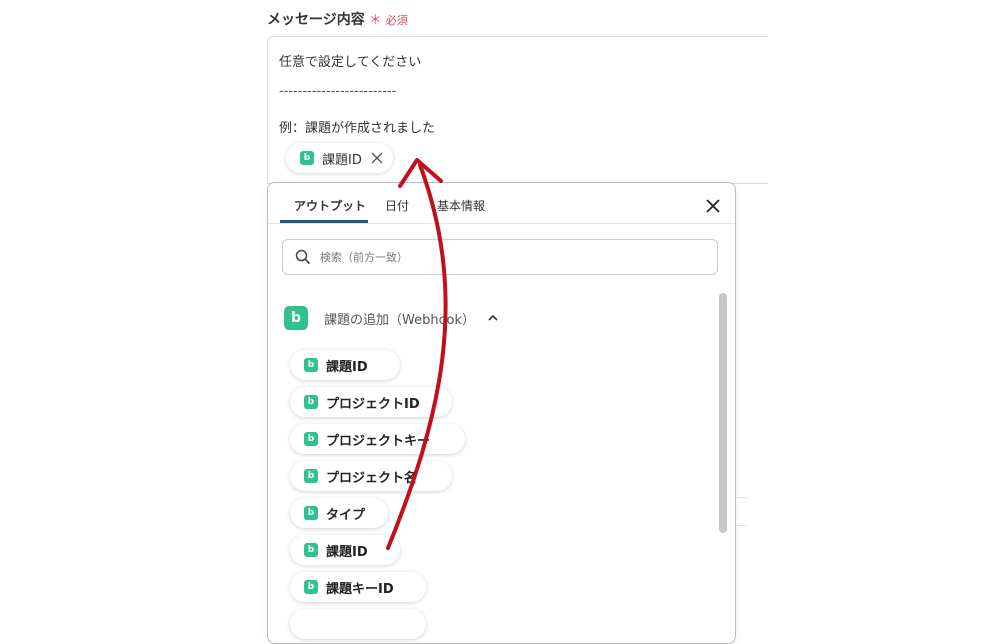  I want to click on tab-basic-info: 基本情報, so click(461, 205).